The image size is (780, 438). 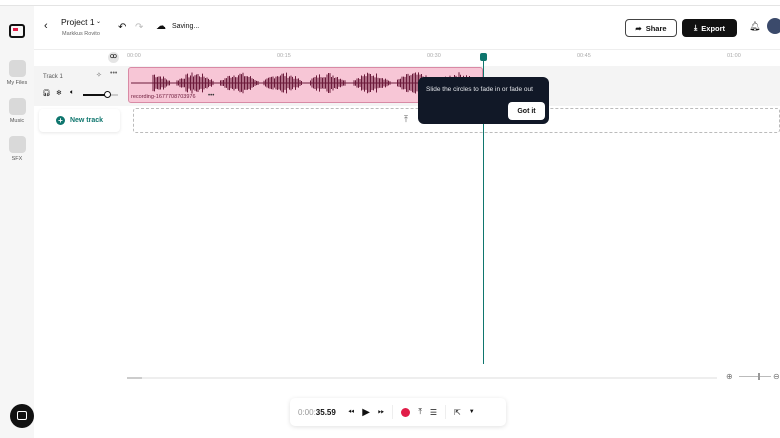 I want to click on volume-slider, so click(x=100, y=94).